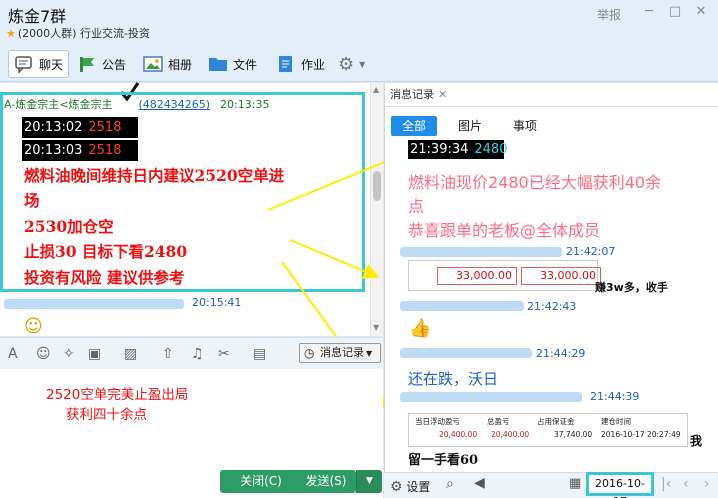 Image resolution: width=718 pixels, height=498 pixels. I want to click on homework-icon, so click(286, 64).